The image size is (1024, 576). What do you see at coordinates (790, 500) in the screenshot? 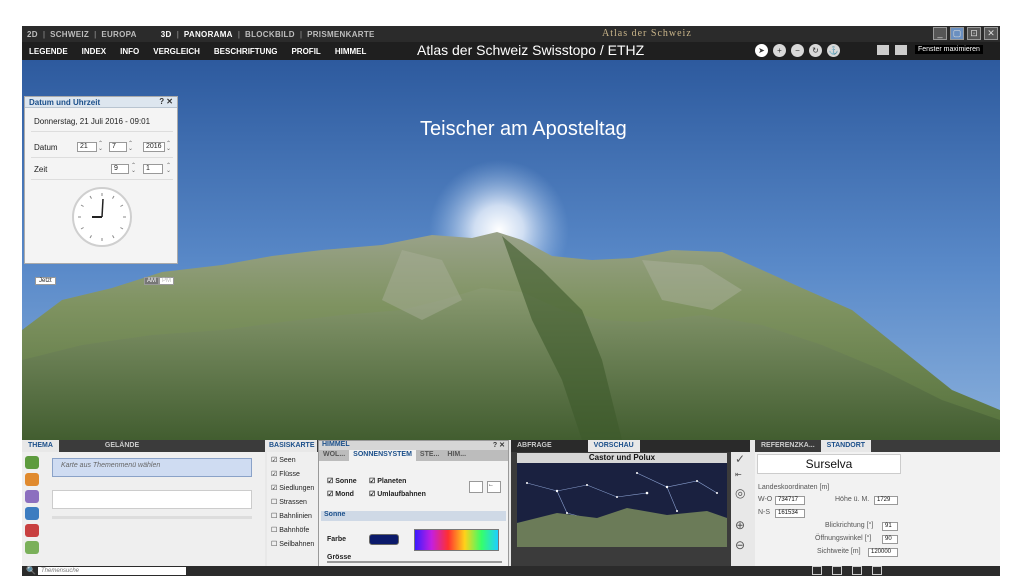
I see `wo-field: 734717` at bounding box center [790, 500].